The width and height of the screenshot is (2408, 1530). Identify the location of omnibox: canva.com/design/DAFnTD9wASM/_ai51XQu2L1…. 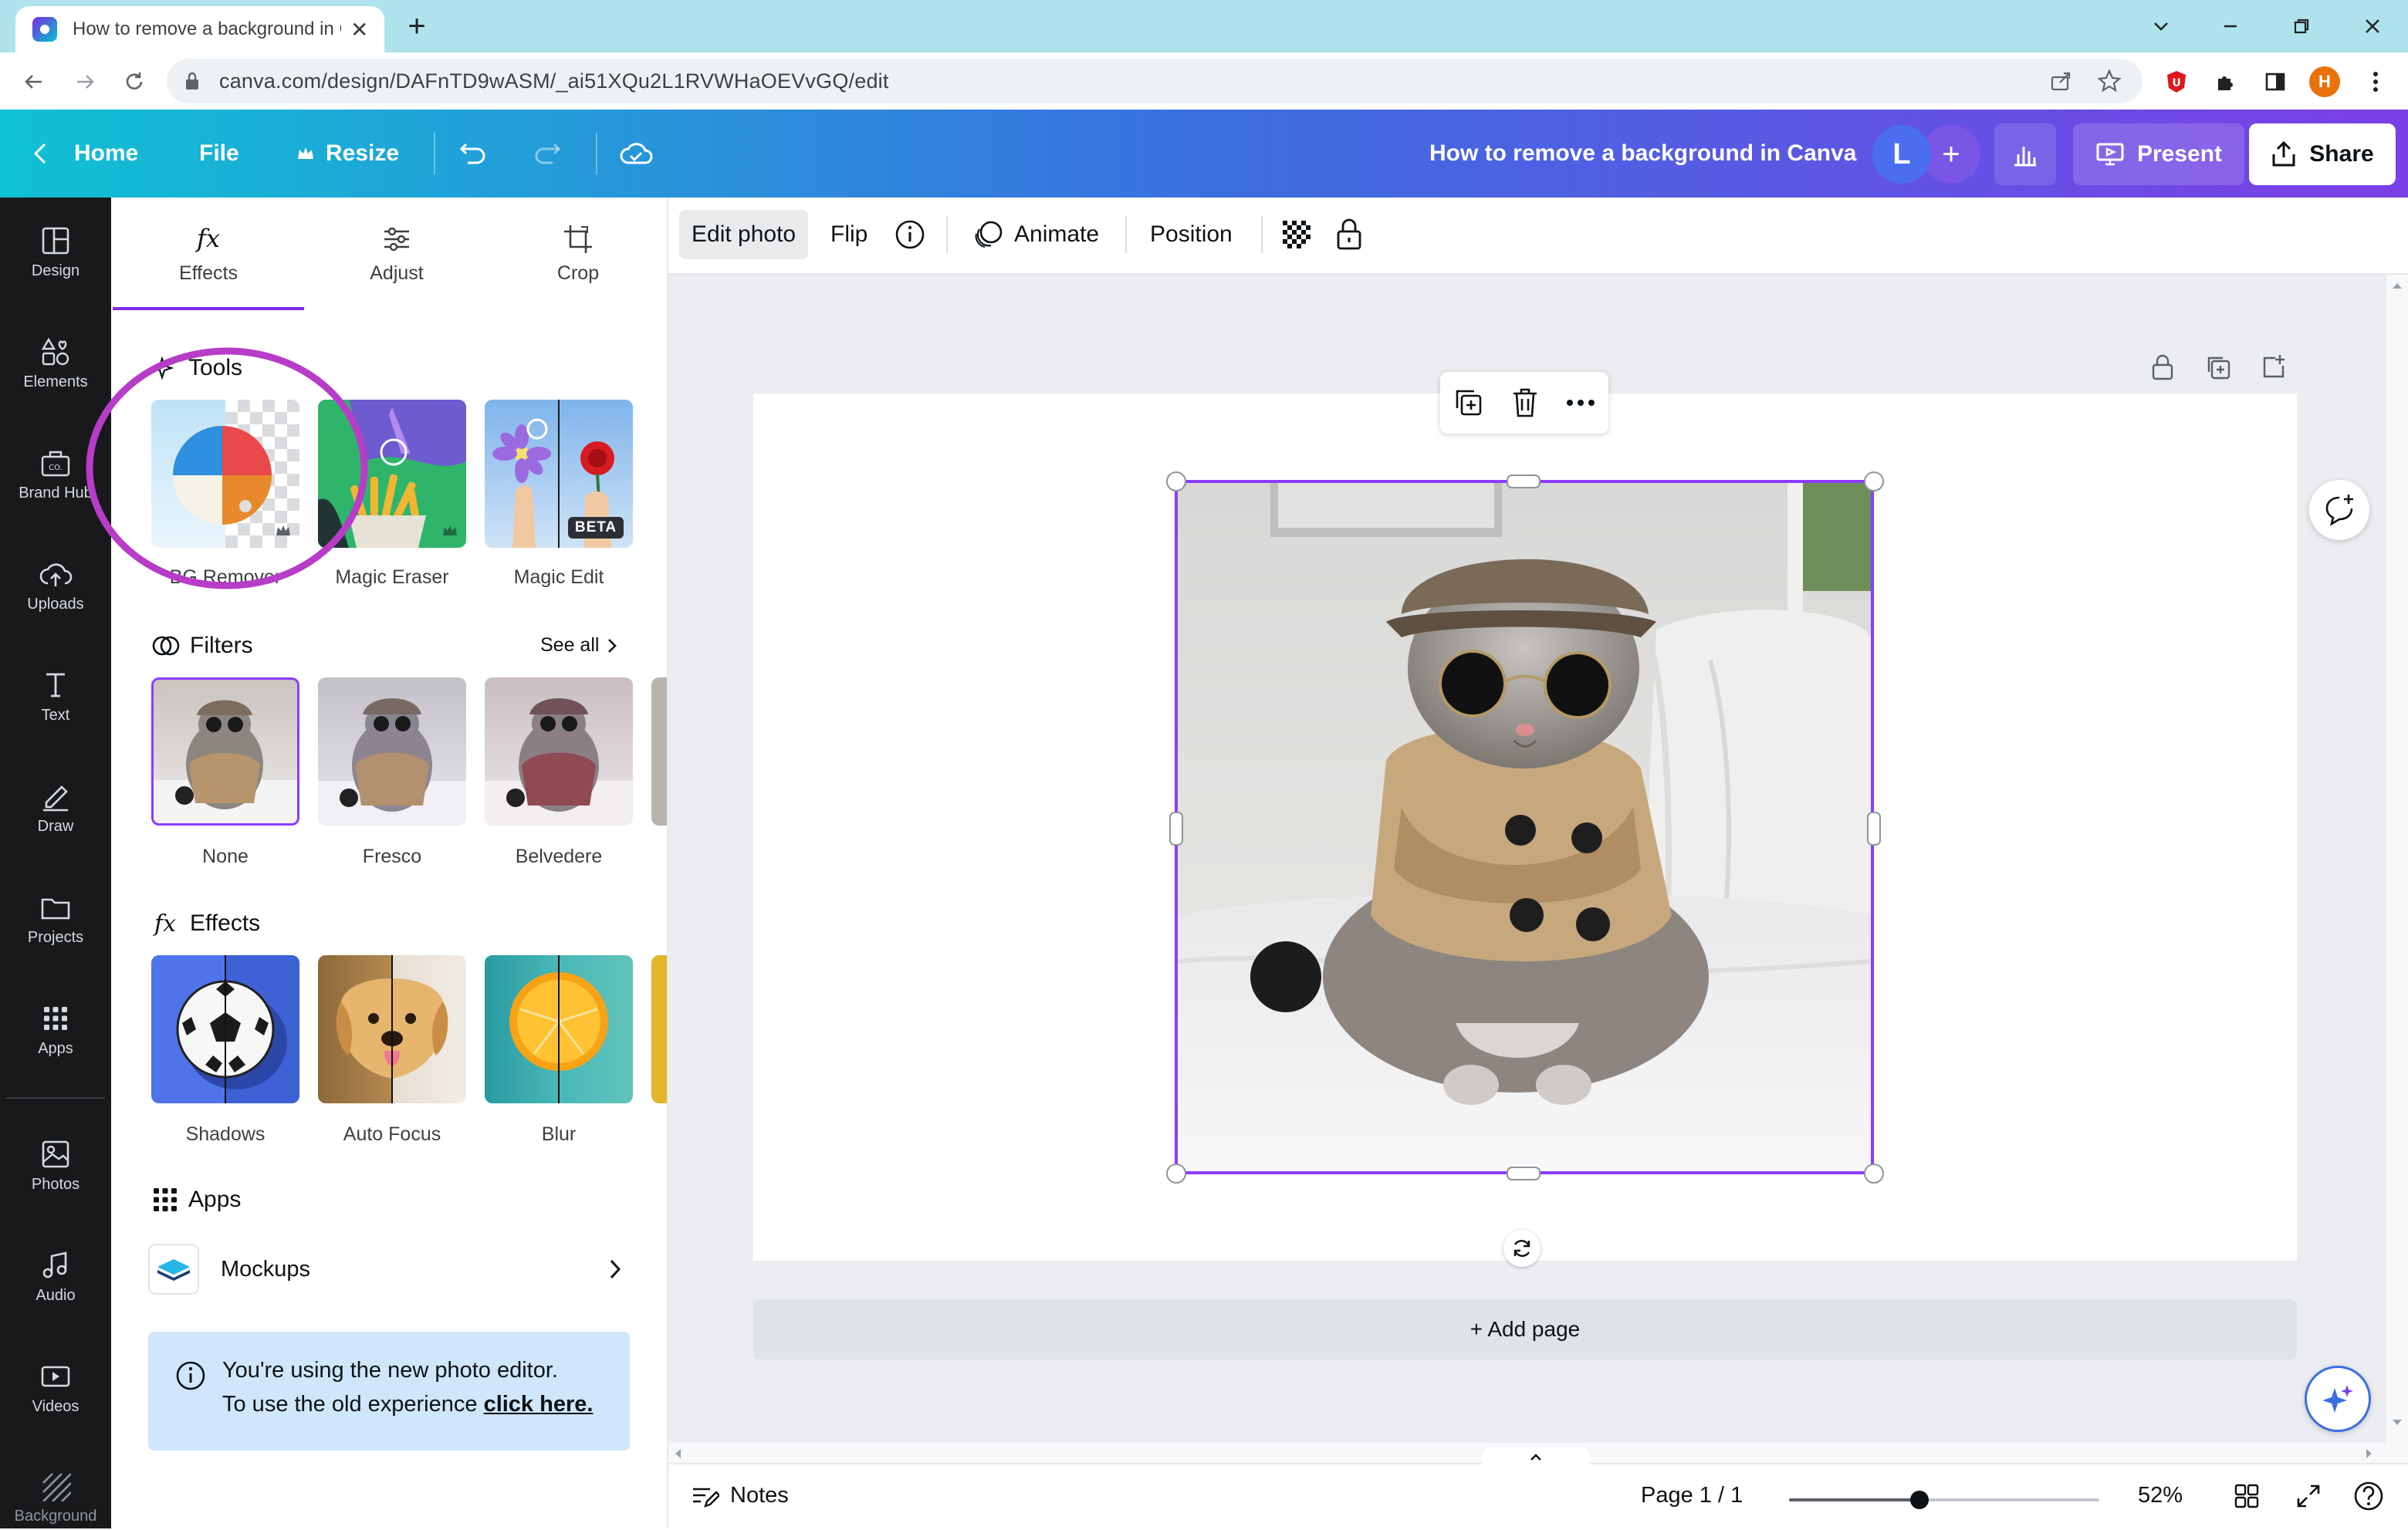
(1155, 81).